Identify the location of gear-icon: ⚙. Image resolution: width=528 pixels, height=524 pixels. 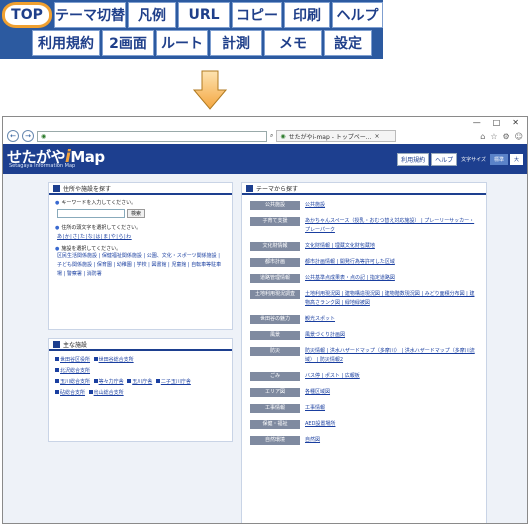
(505, 136).